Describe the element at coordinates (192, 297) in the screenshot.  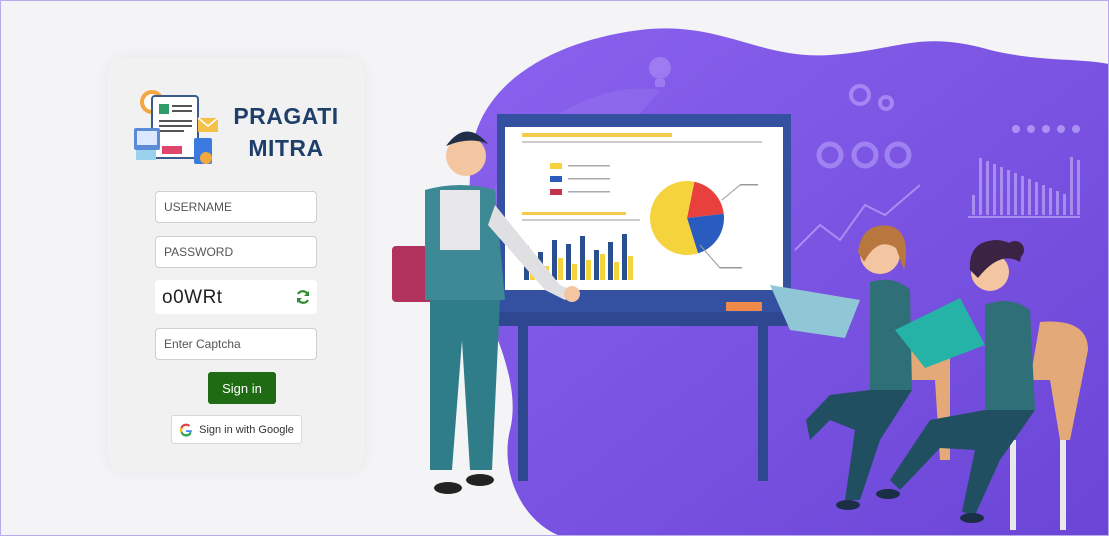
I see `captcha-code: o0WRt` at that location.